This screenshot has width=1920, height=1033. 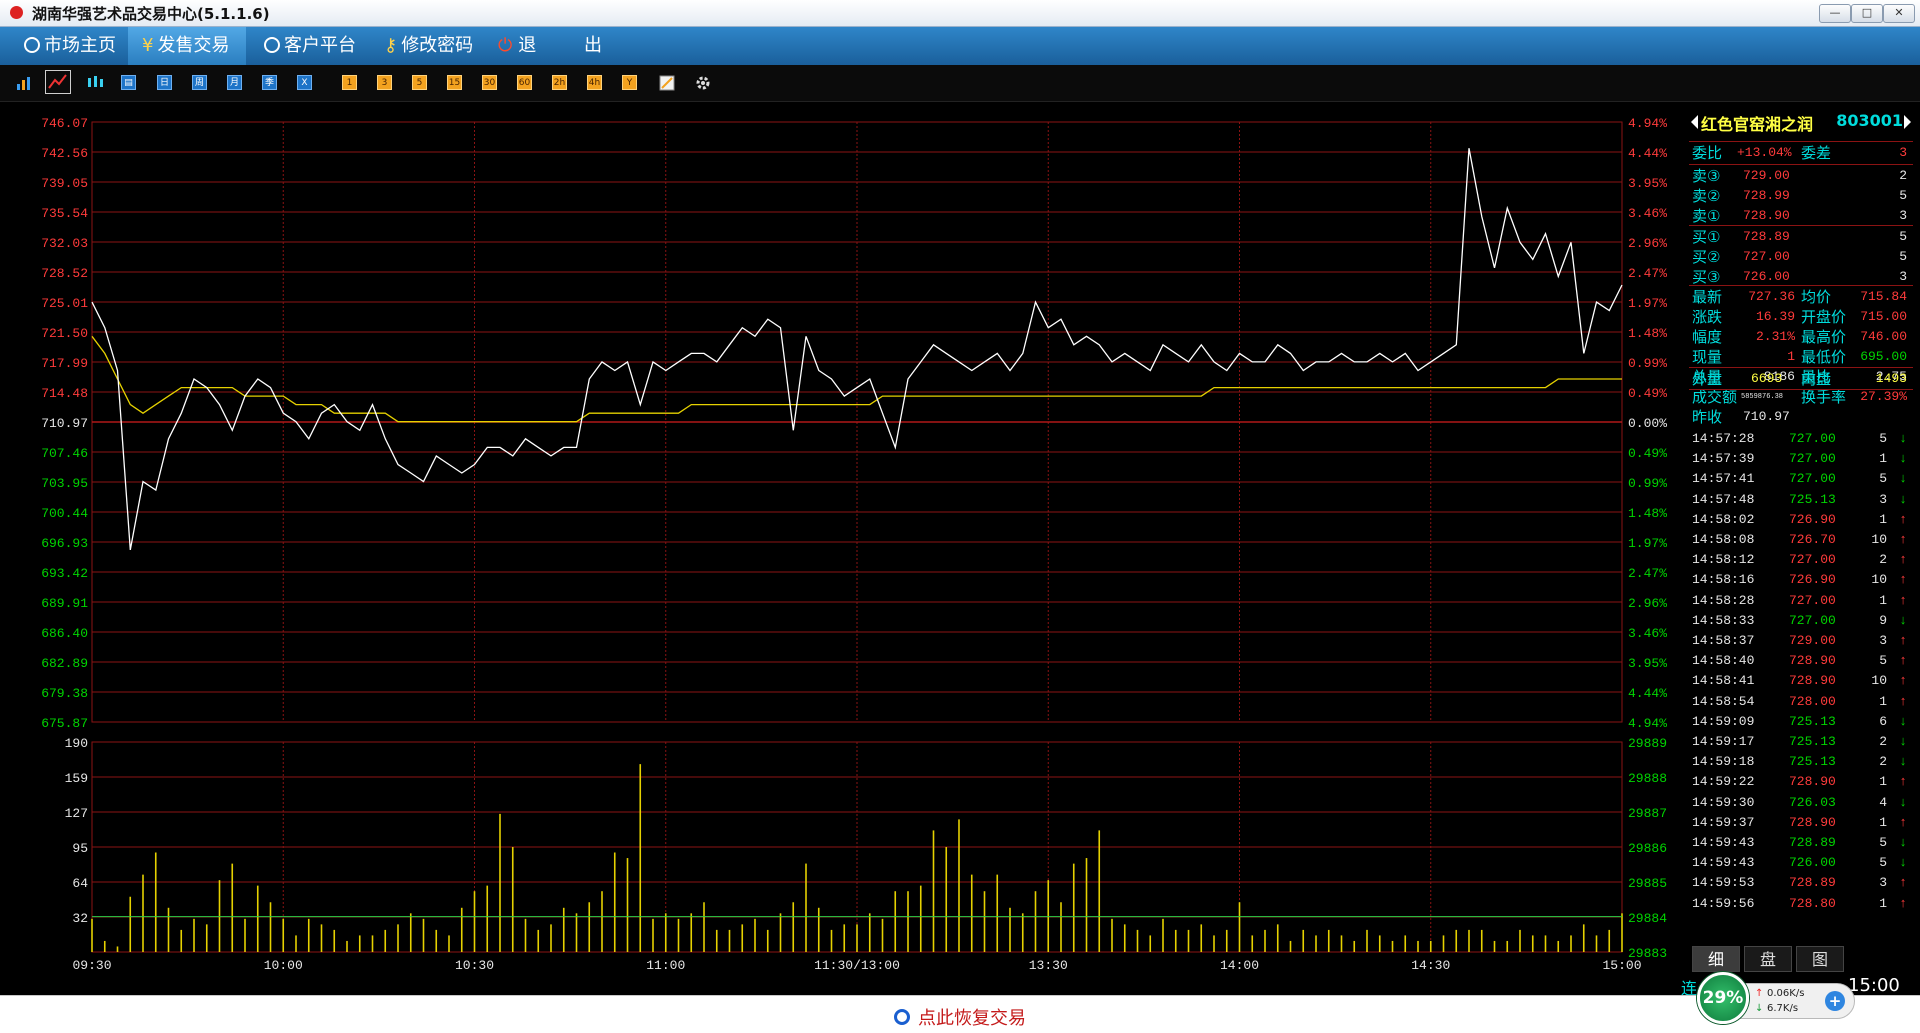 I want to click on time-tick-label: 11:00, so click(x=665, y=965).